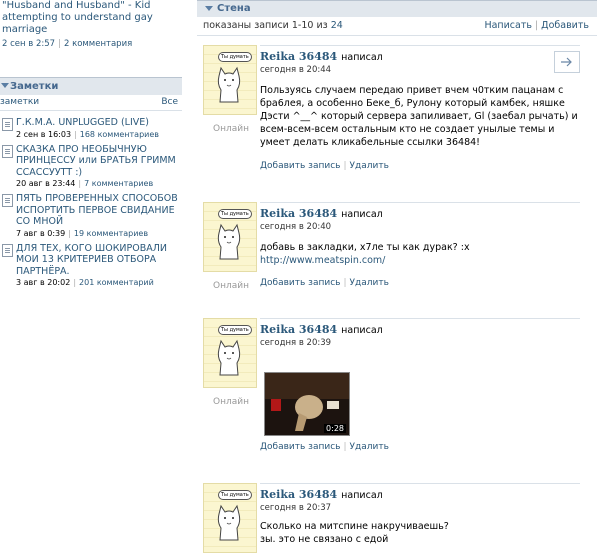 This screenshot has width=600, height=553. I want to click on note-comments-link: 19 комментариев, so click(111, 233).